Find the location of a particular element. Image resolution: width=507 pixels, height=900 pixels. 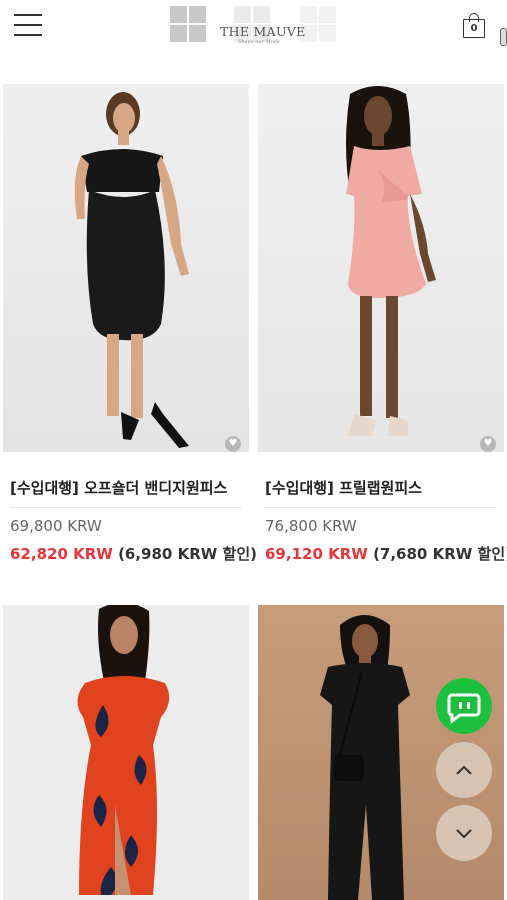

top-header: THE MAUVE Shape our Mode 0 is located at coordinates (253, 29).